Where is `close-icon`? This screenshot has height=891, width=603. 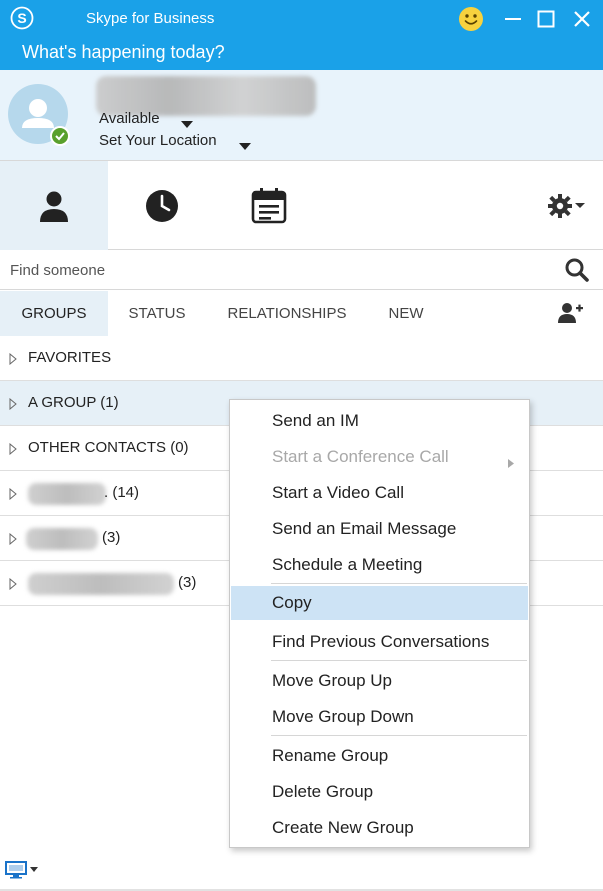
close-icon is located at coordinates (582, 19).